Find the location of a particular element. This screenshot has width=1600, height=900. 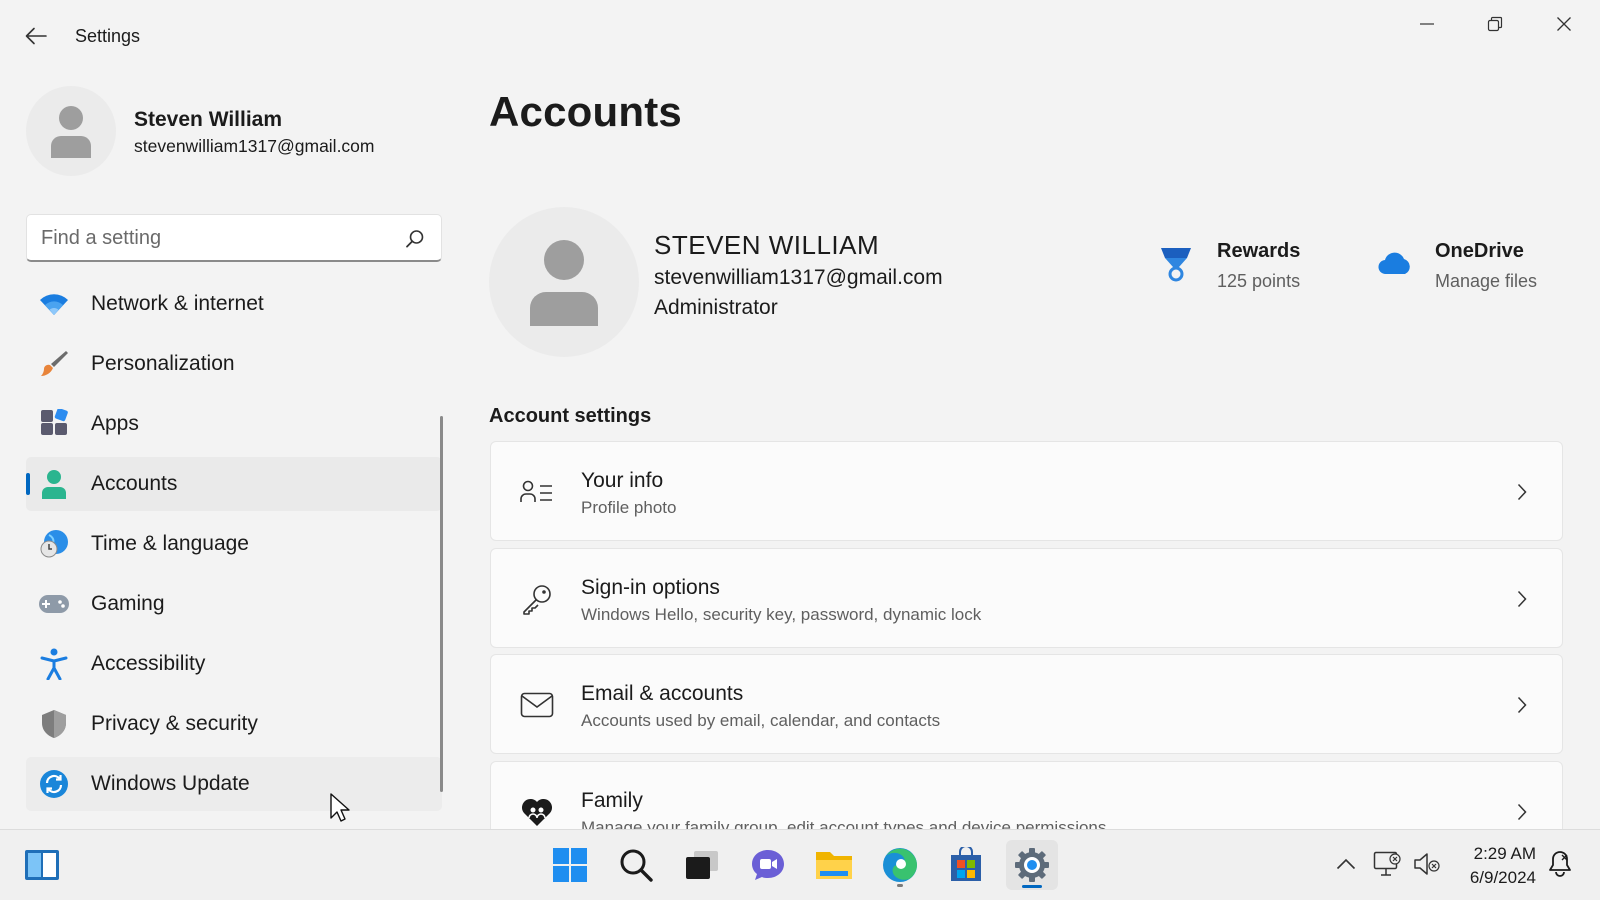

search-input is located at coordinates (211, 238).